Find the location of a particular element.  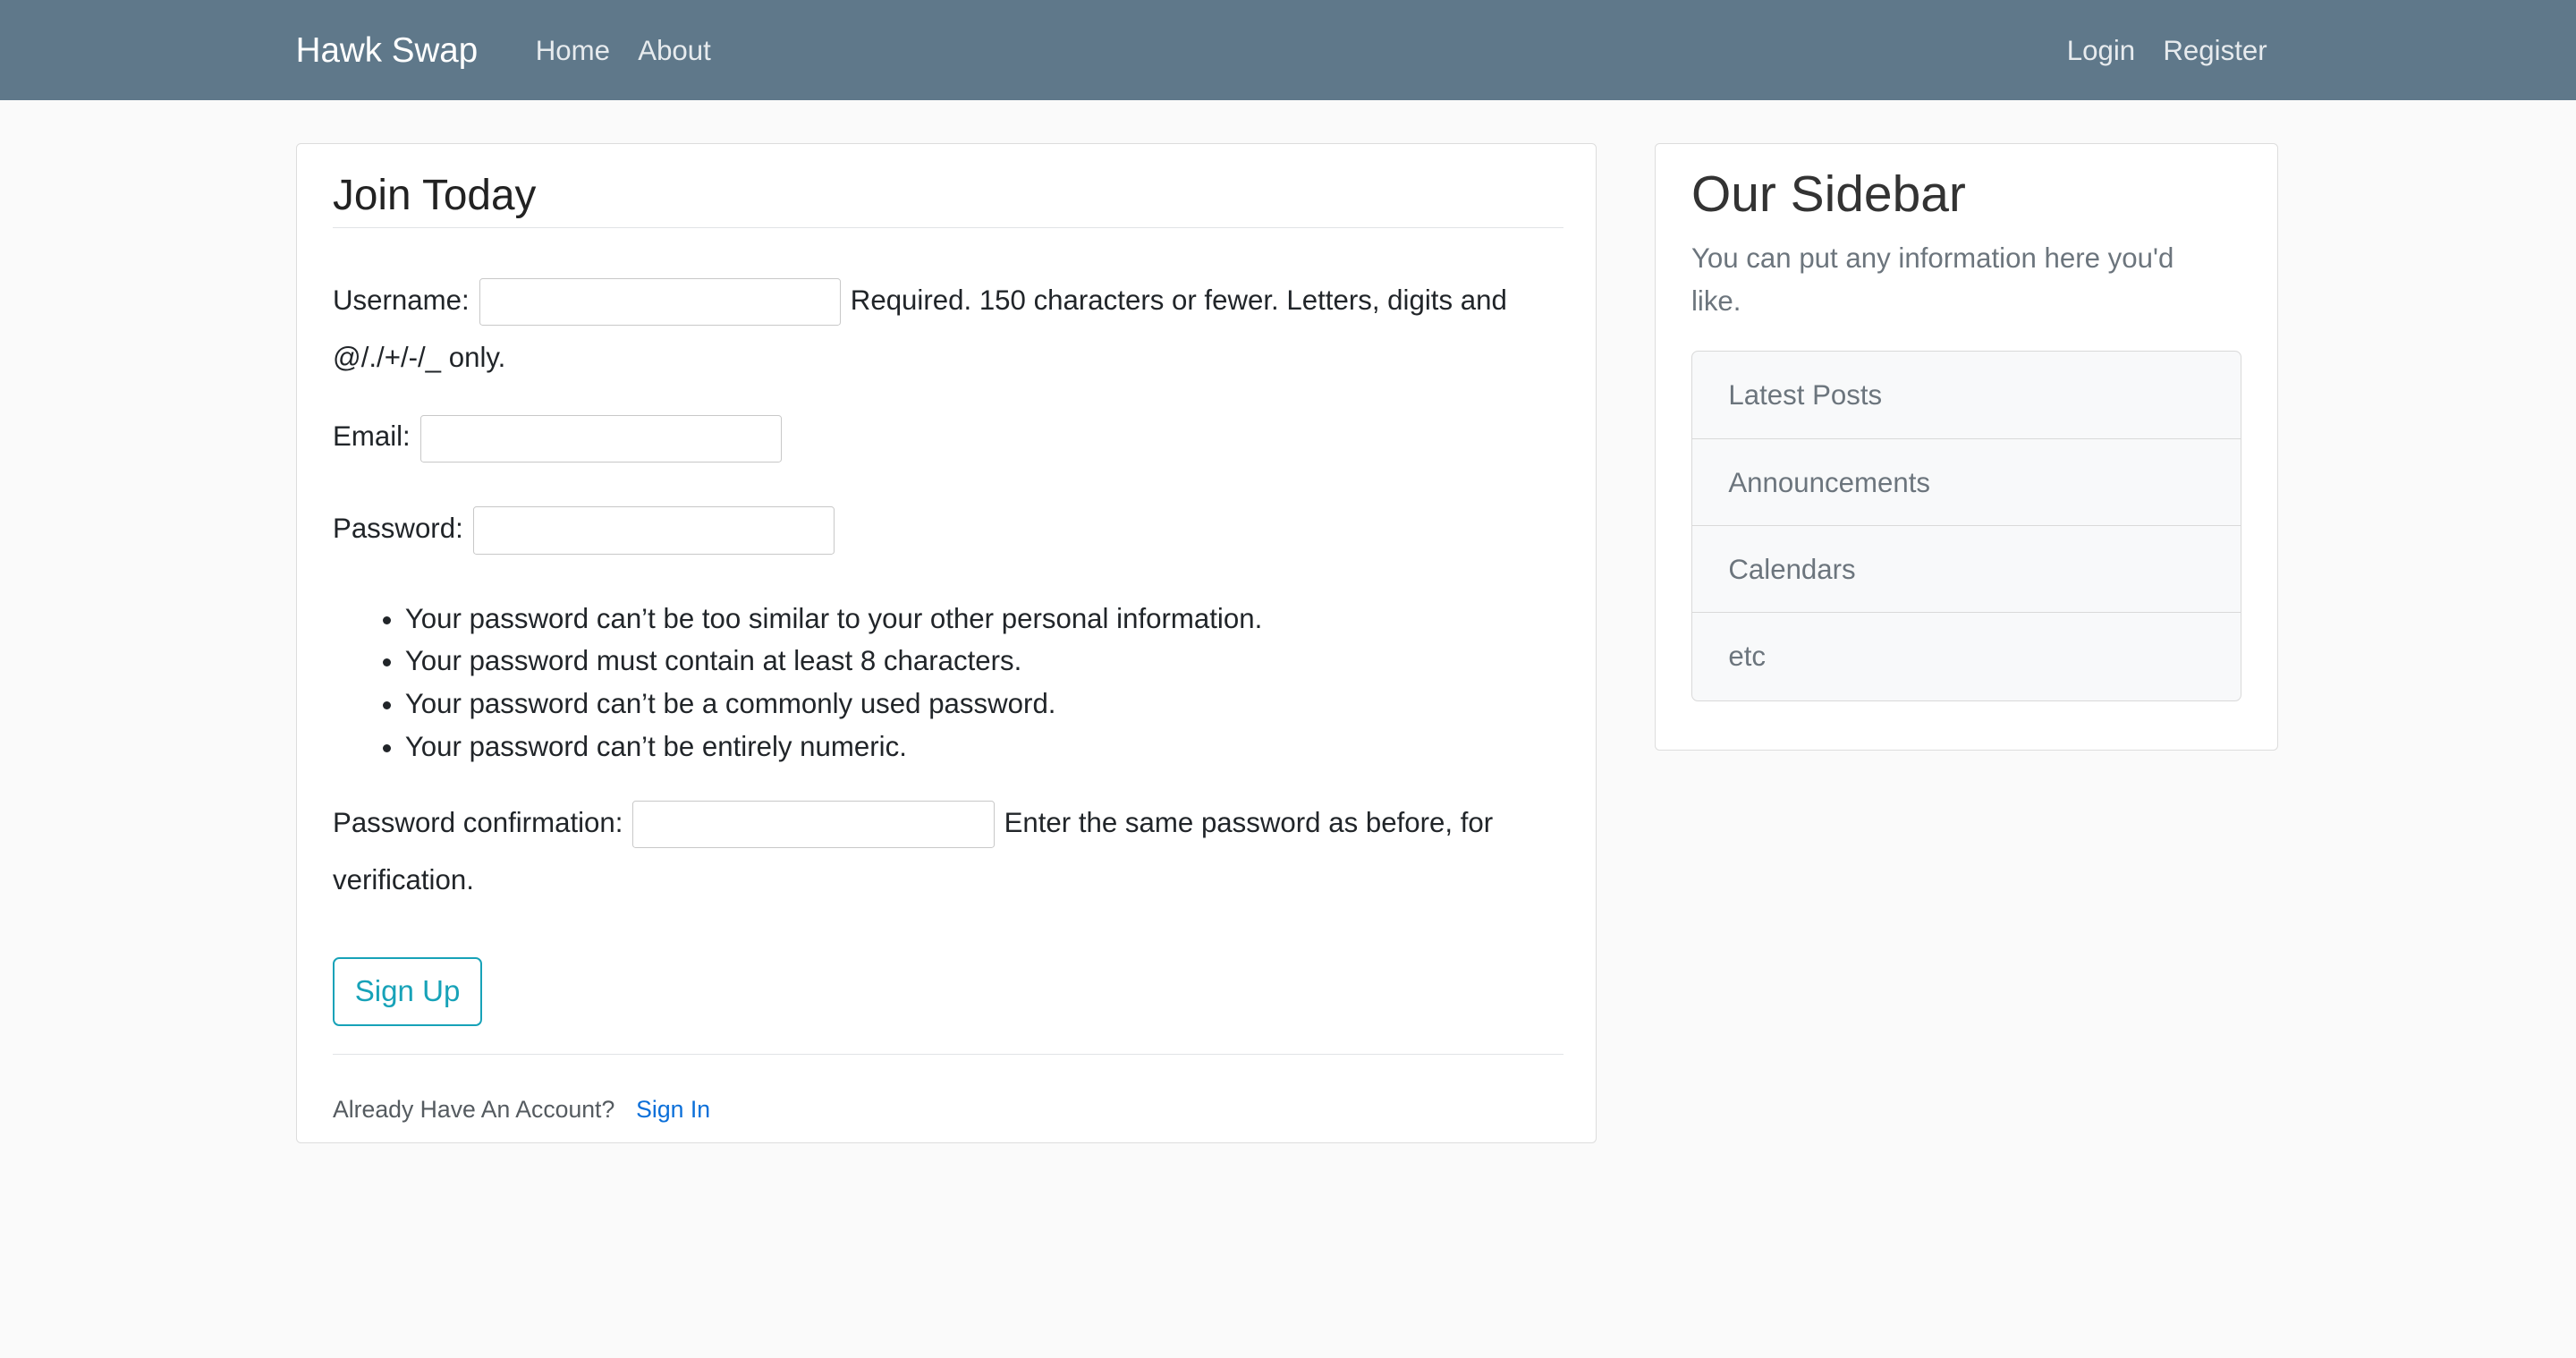

username-label: Username: is located at coordinates (401, 300).